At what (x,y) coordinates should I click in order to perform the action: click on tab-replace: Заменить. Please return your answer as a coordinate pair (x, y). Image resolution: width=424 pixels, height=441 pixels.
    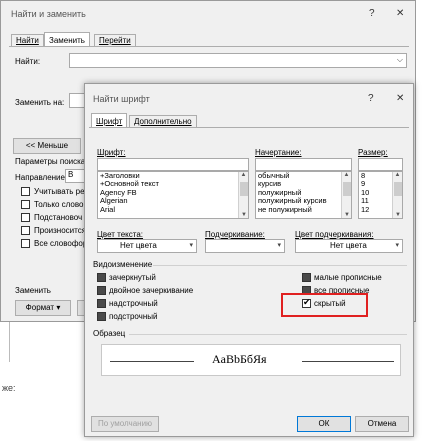
    Looking at the image, I should click on (67, 39).